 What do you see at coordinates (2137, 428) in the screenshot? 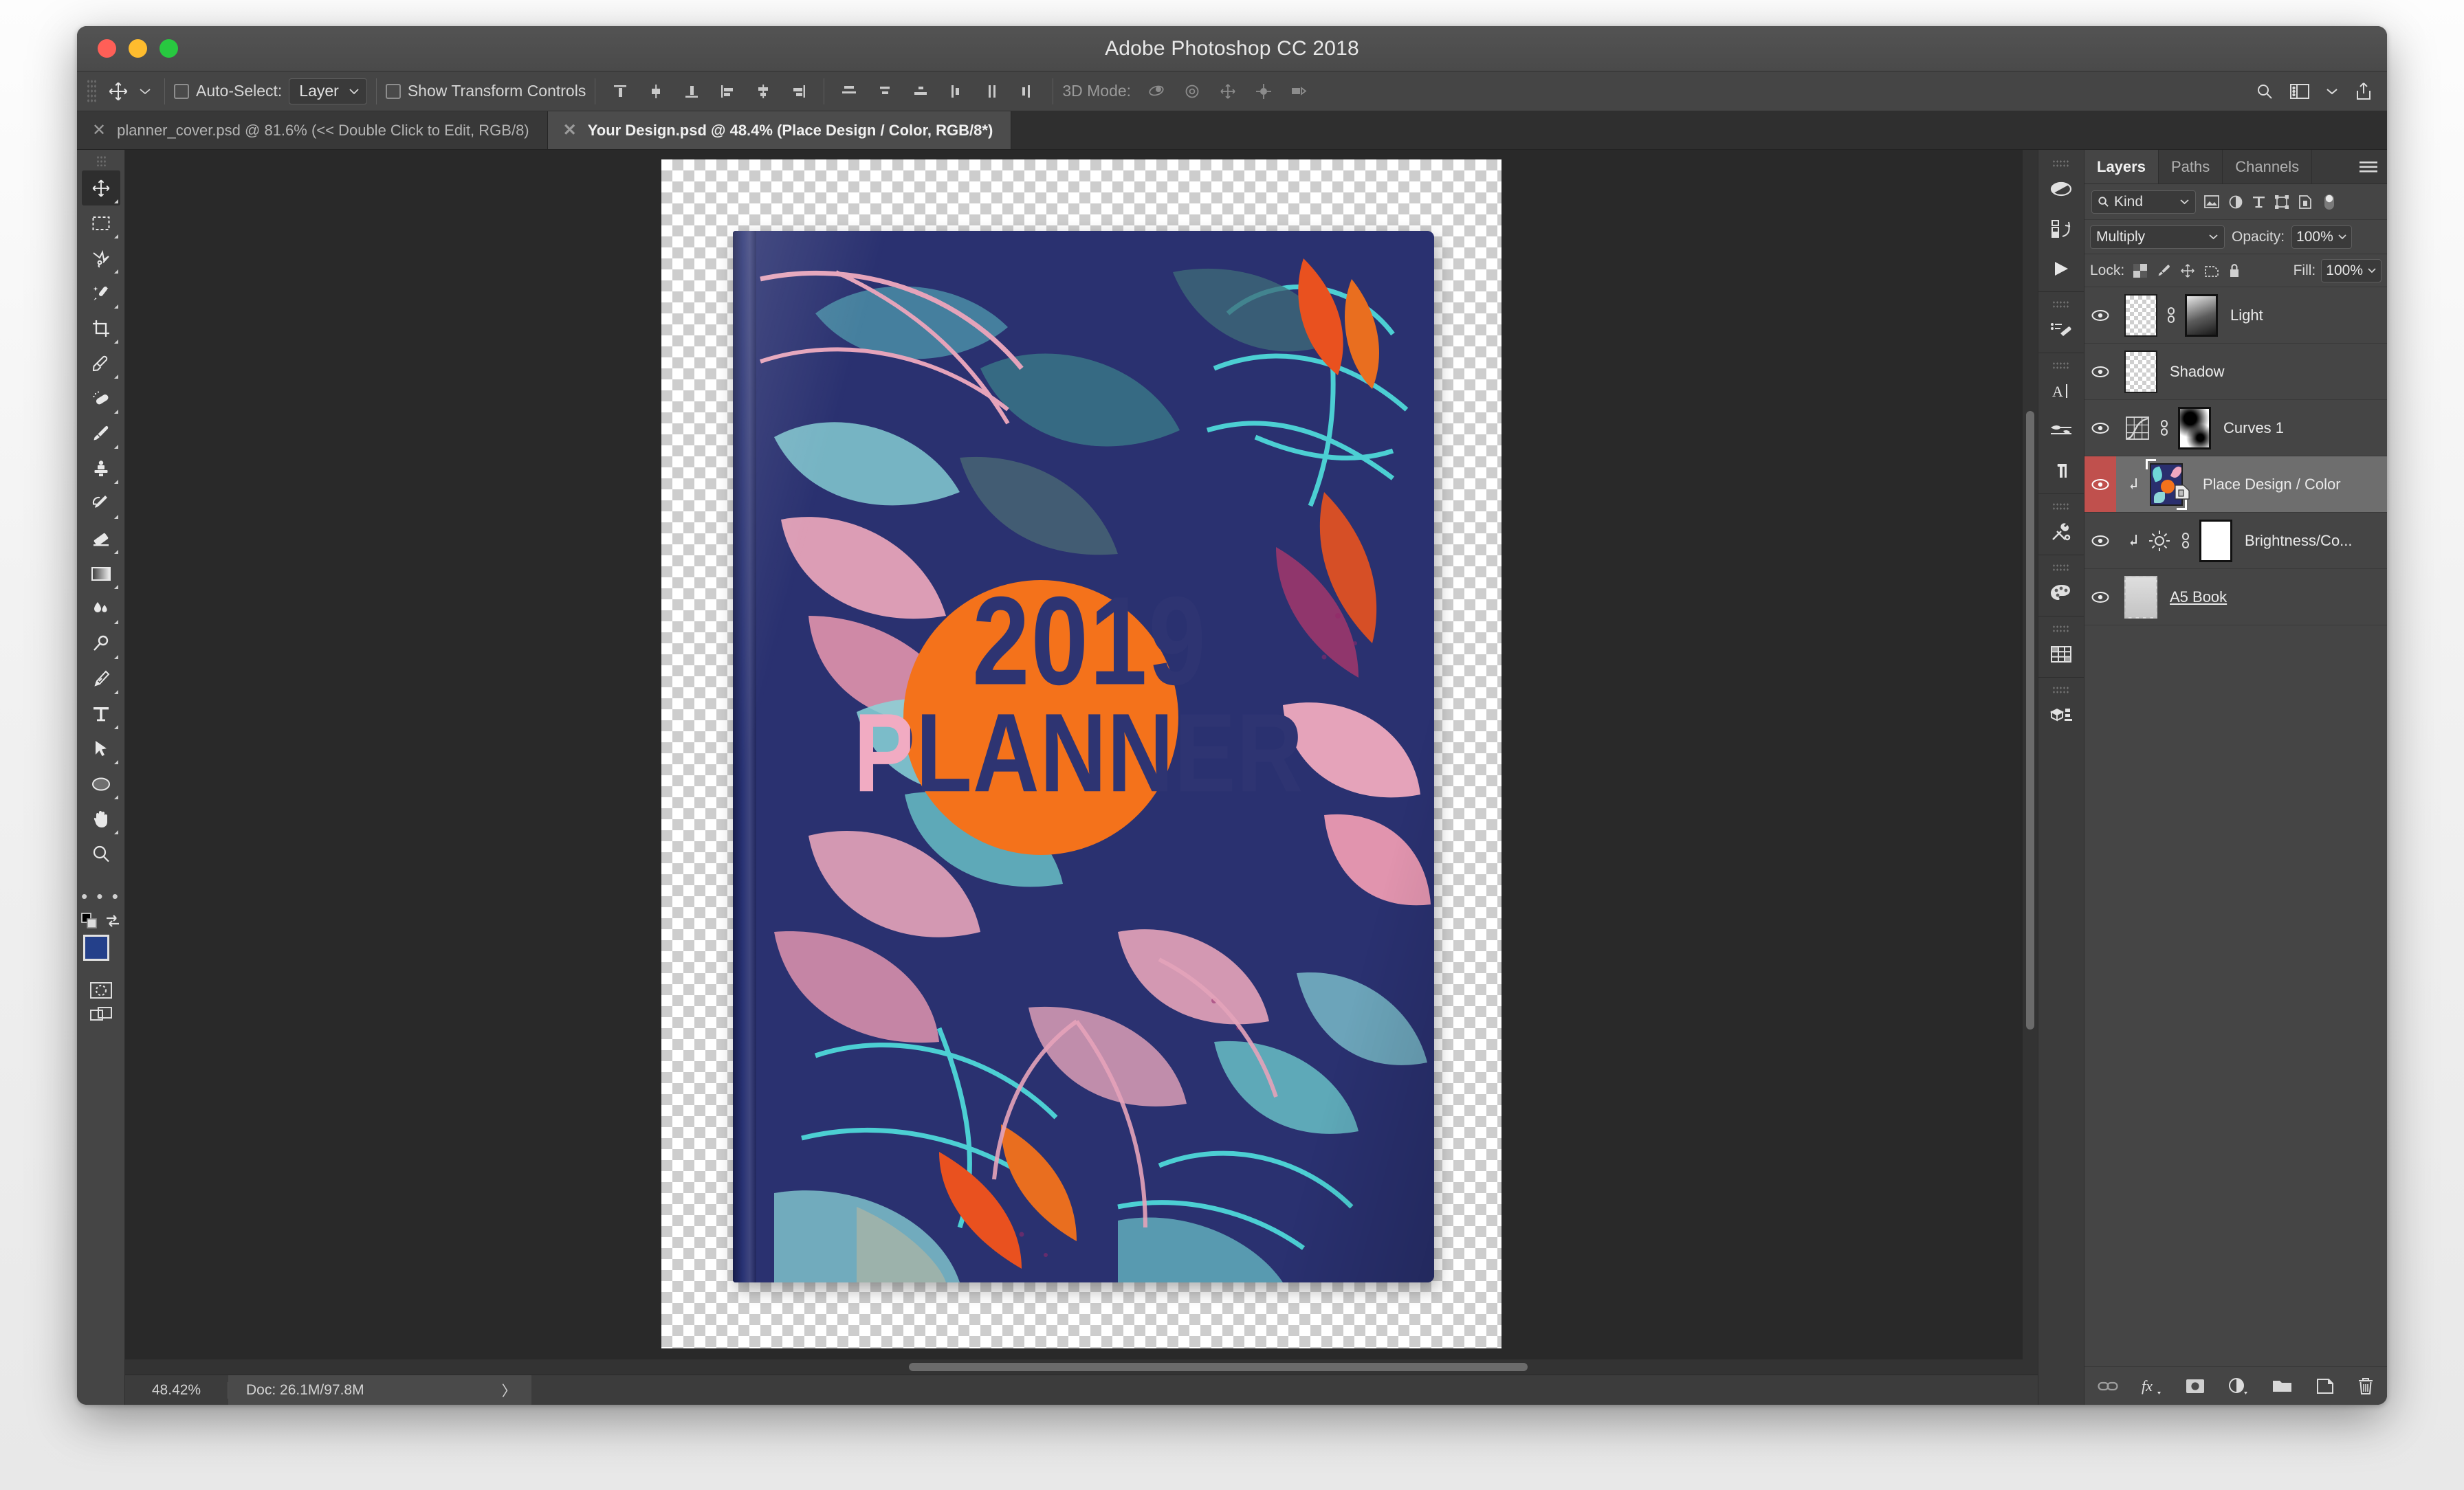
I see `curves-adjustment-icon` at bounding box center [2137, 428].